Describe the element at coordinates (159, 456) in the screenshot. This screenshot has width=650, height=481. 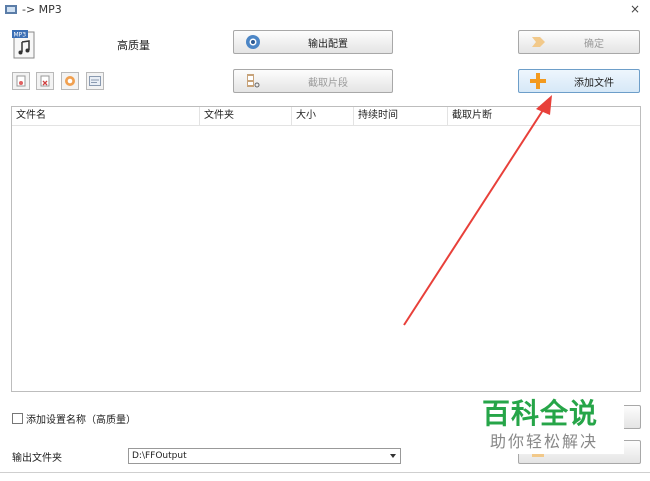
I see `output-folder-value: D:\FFOutput` at that location.